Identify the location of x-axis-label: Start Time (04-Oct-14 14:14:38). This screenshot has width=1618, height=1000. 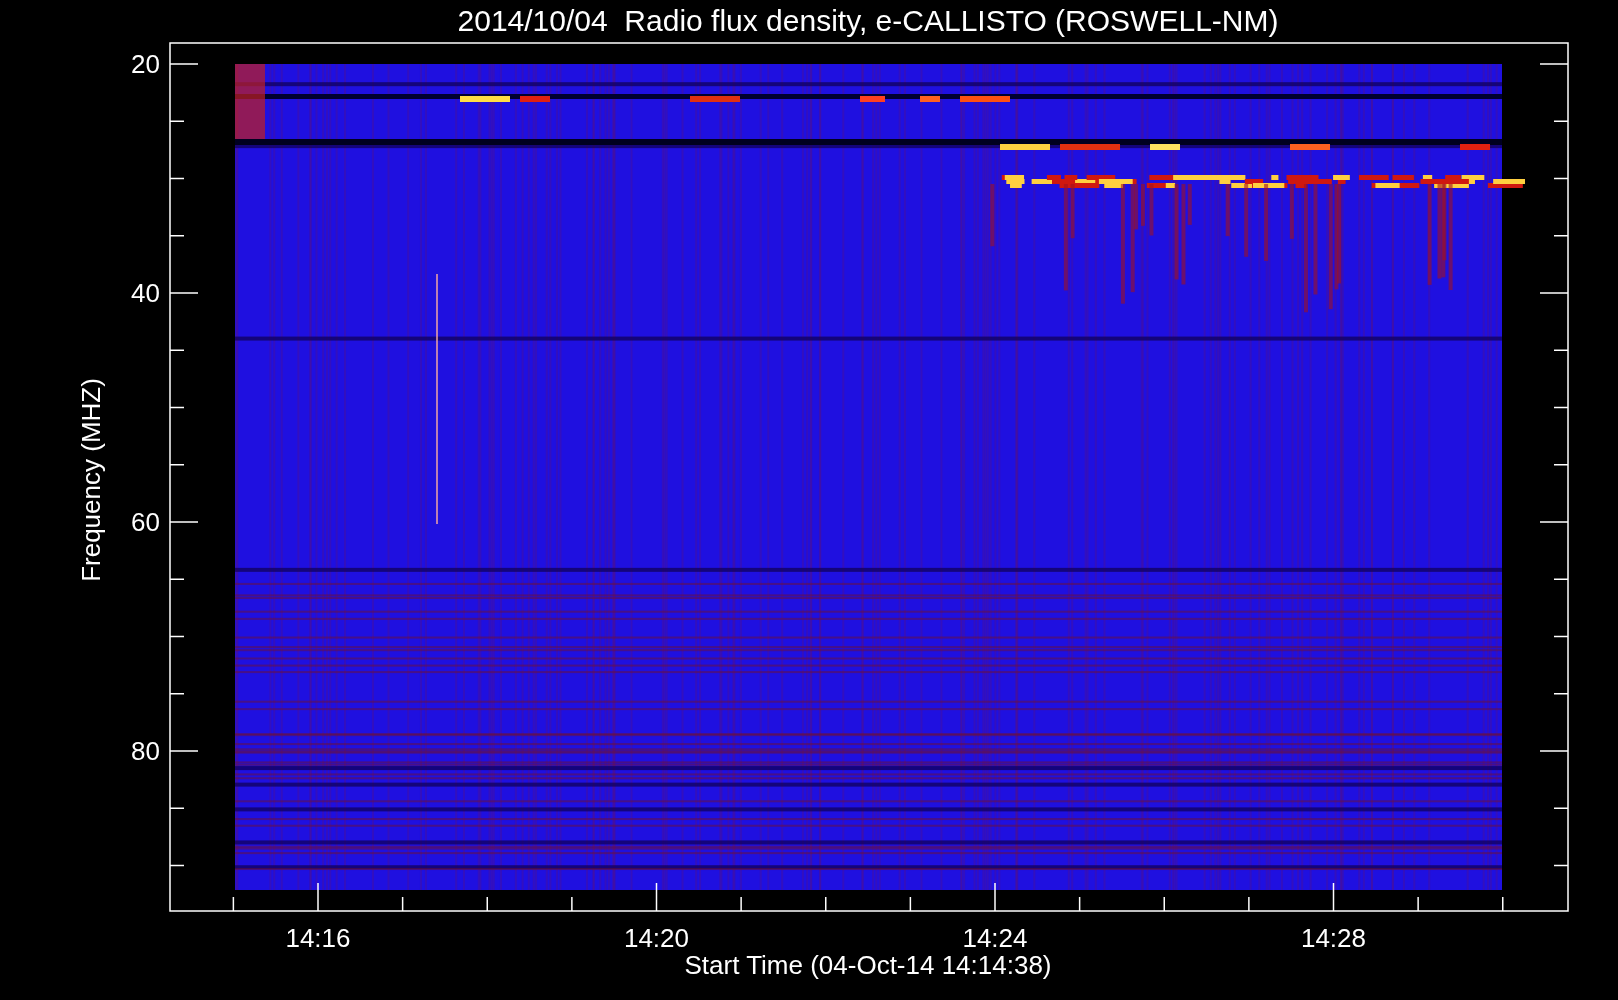
(868, 965).